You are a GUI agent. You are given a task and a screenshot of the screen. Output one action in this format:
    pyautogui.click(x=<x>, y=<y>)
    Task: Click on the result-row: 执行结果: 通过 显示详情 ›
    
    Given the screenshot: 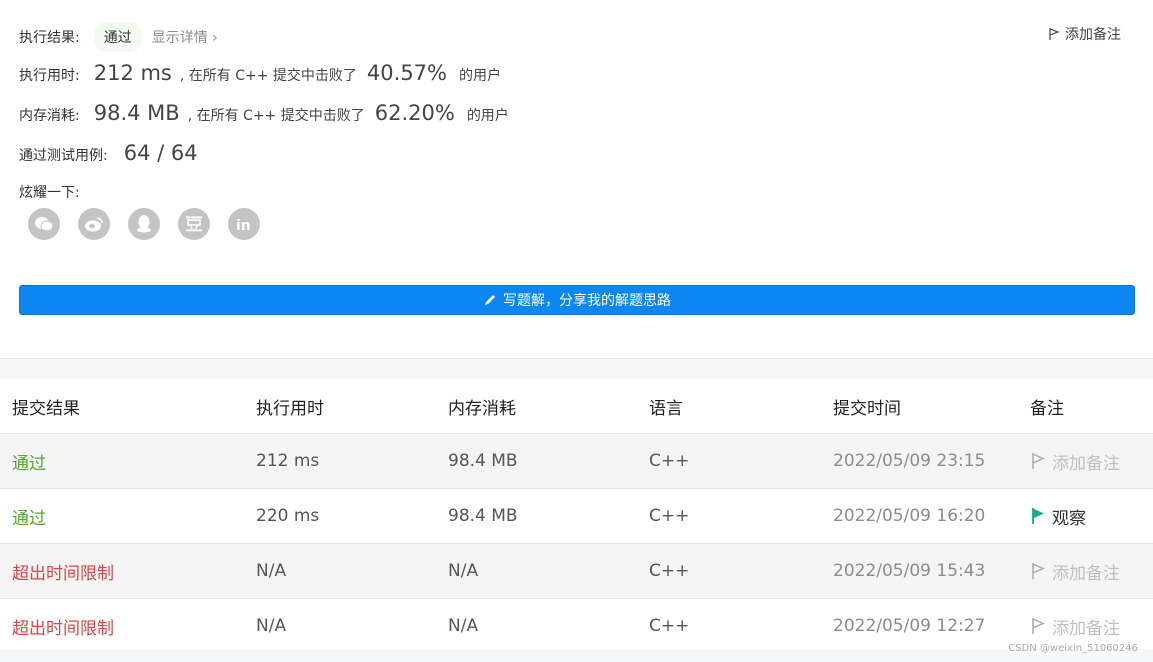 What is the action you would take?
    pyautogui.click(x=118, y=37)
    